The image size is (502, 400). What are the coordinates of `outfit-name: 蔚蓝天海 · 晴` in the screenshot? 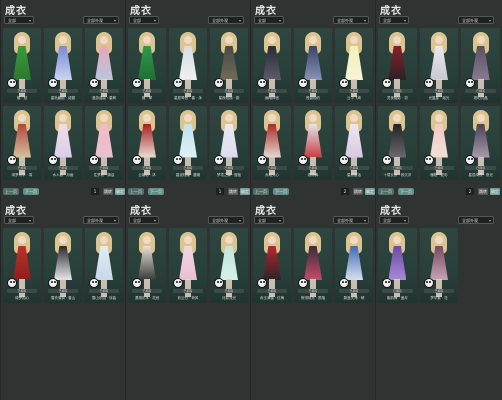 It's located at (354, 297).